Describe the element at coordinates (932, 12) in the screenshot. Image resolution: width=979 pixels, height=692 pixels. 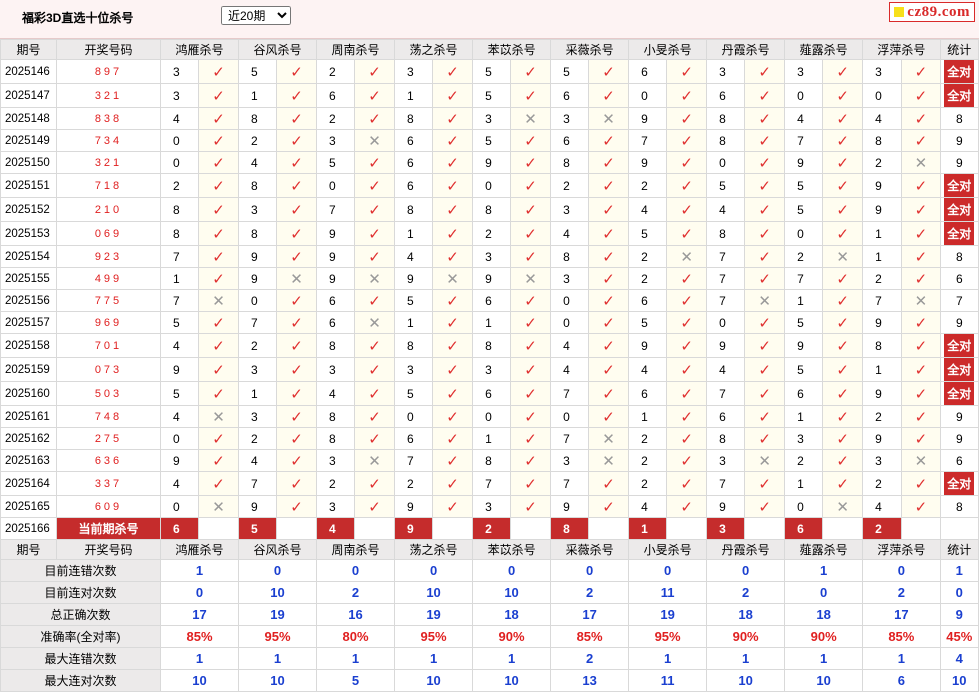
I see `site-logo: cz89.com` at that location.